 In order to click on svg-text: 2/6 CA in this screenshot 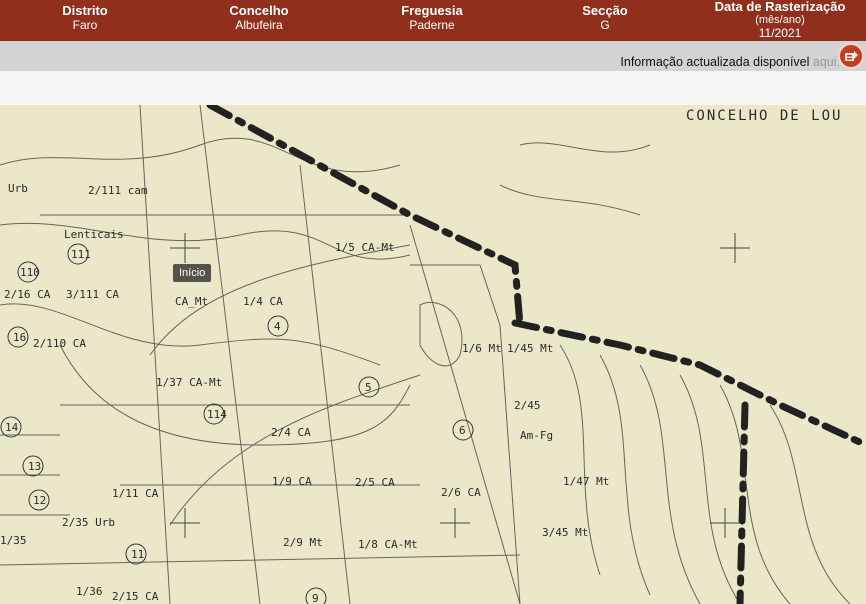, I will do `click(461, 492)`.